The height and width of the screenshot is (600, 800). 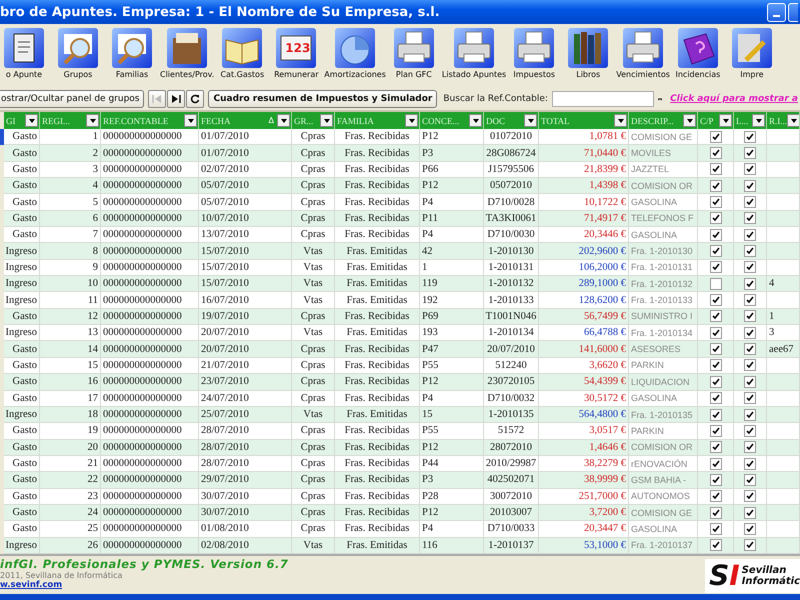 I want to click on toolbar-button: Impre, so click(x=751, y=53).